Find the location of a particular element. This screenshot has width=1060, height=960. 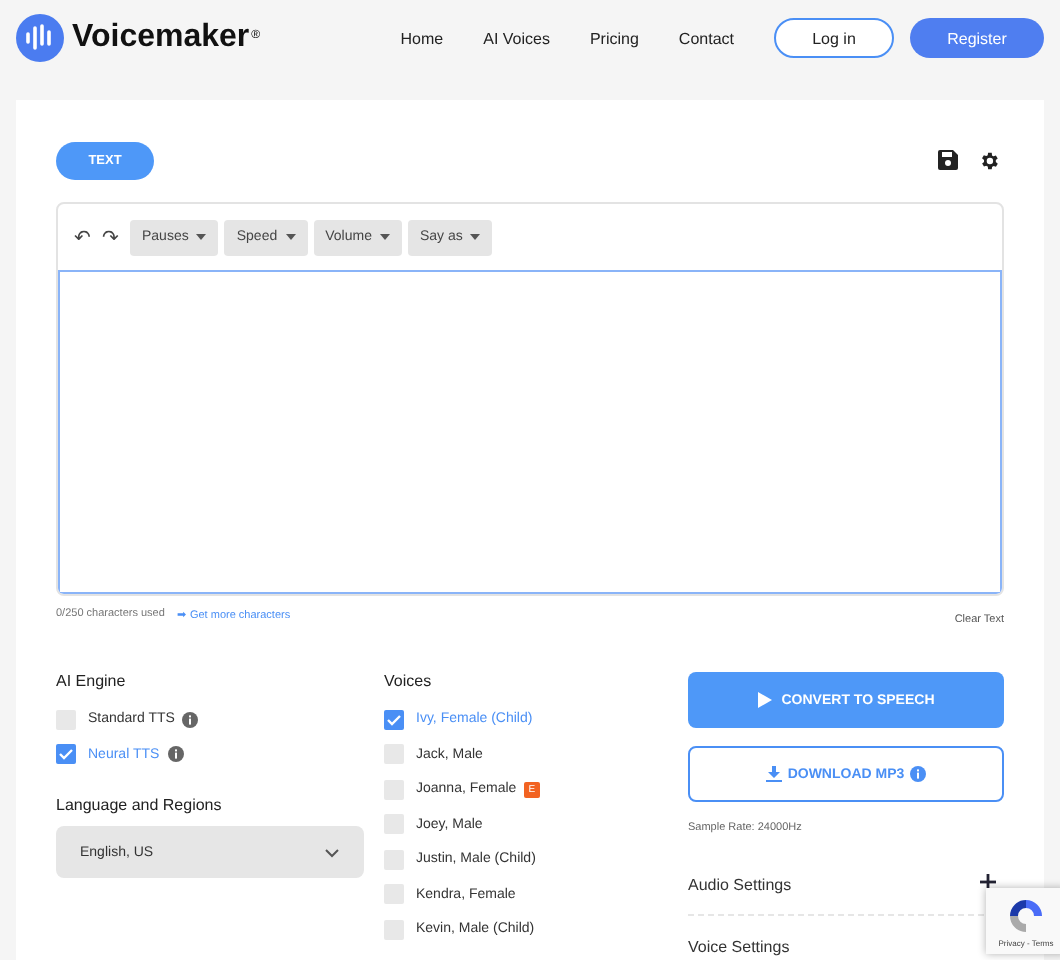

play-icon is located at coordinates (764, 700).